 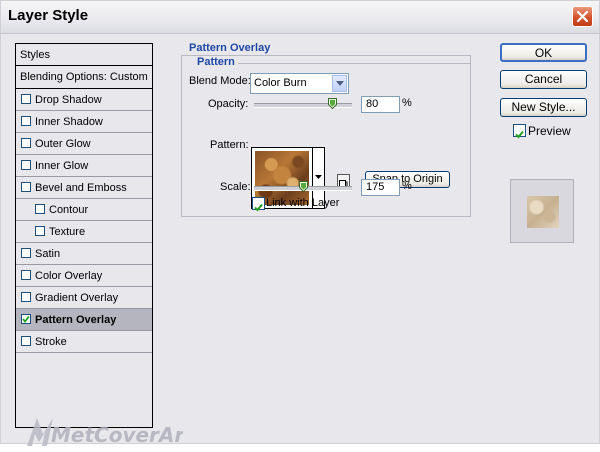 What do you see at coordinates (375, 187) in the screenshot?
I see `scale-value: 175` at bounding box center [375, 187].